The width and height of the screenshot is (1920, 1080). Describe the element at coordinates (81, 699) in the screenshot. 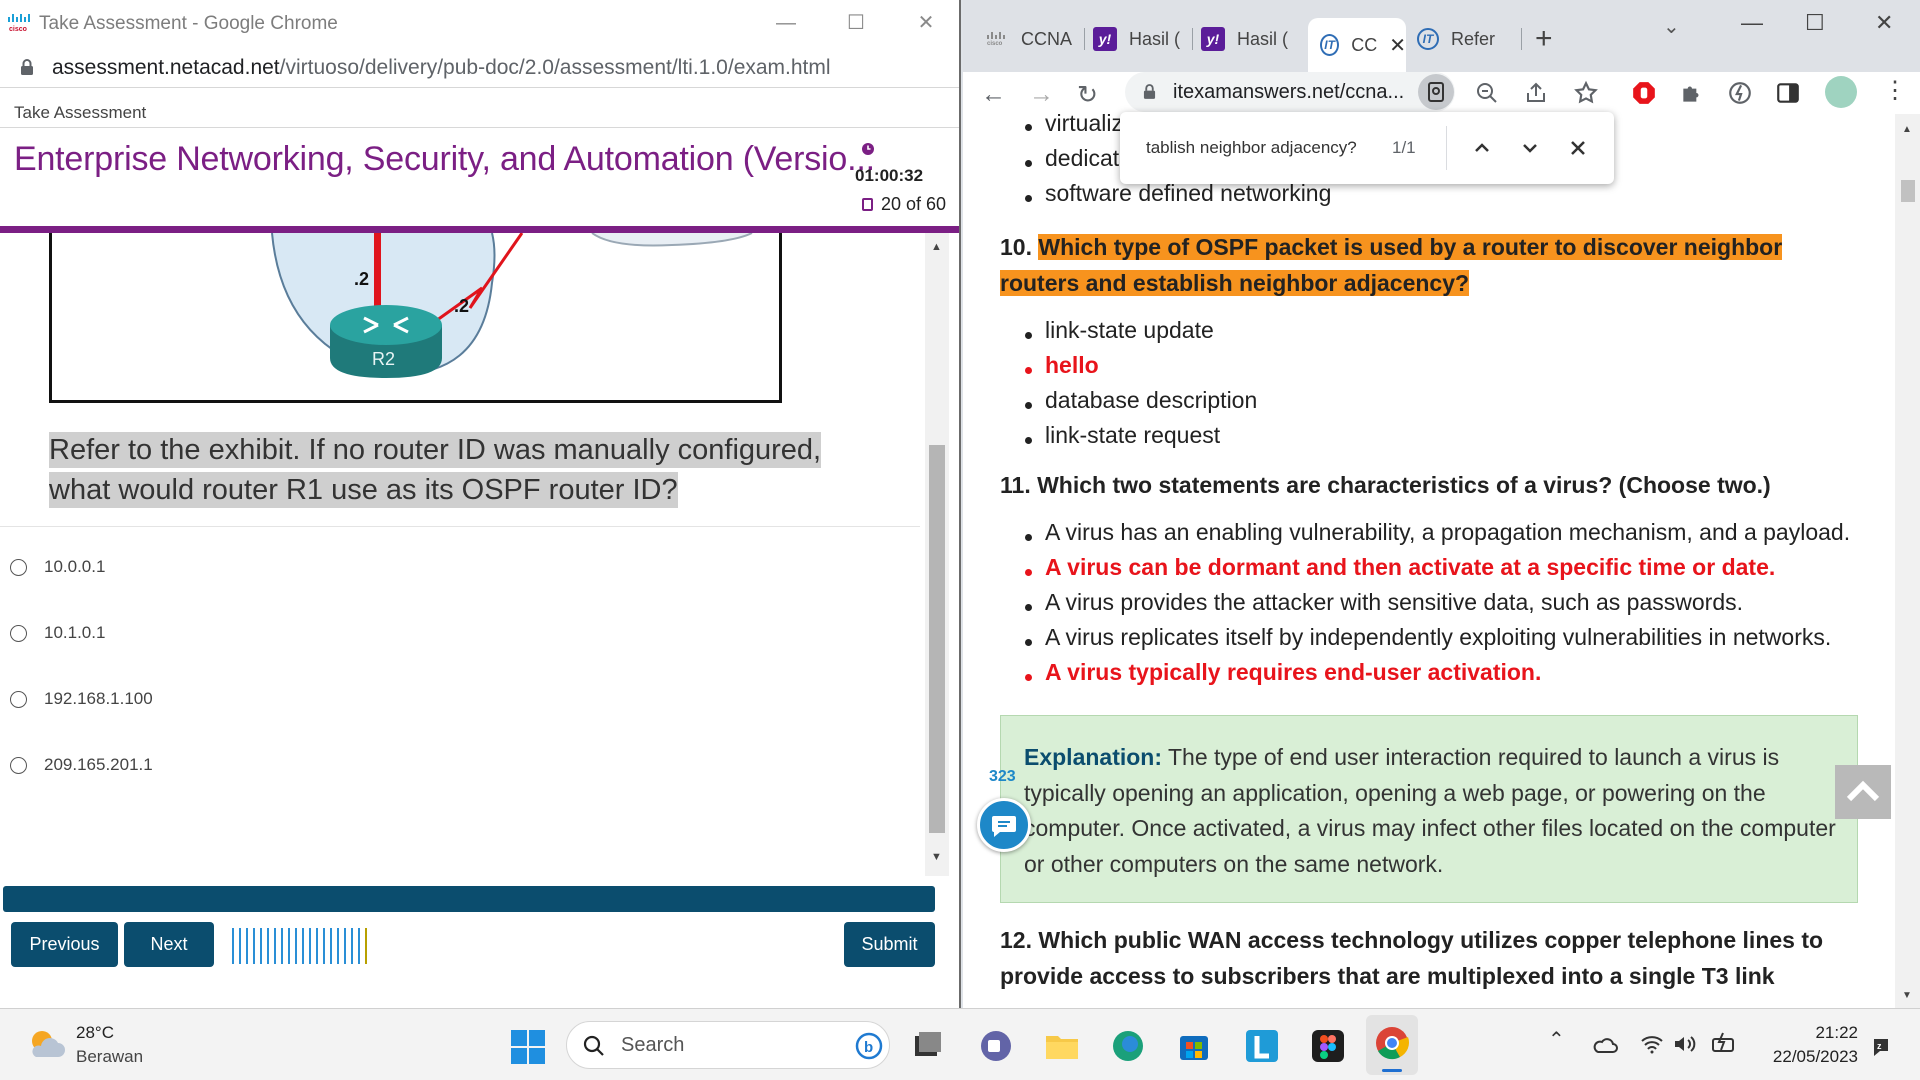

I see `answer-option: 192.168.1.100` at that location.